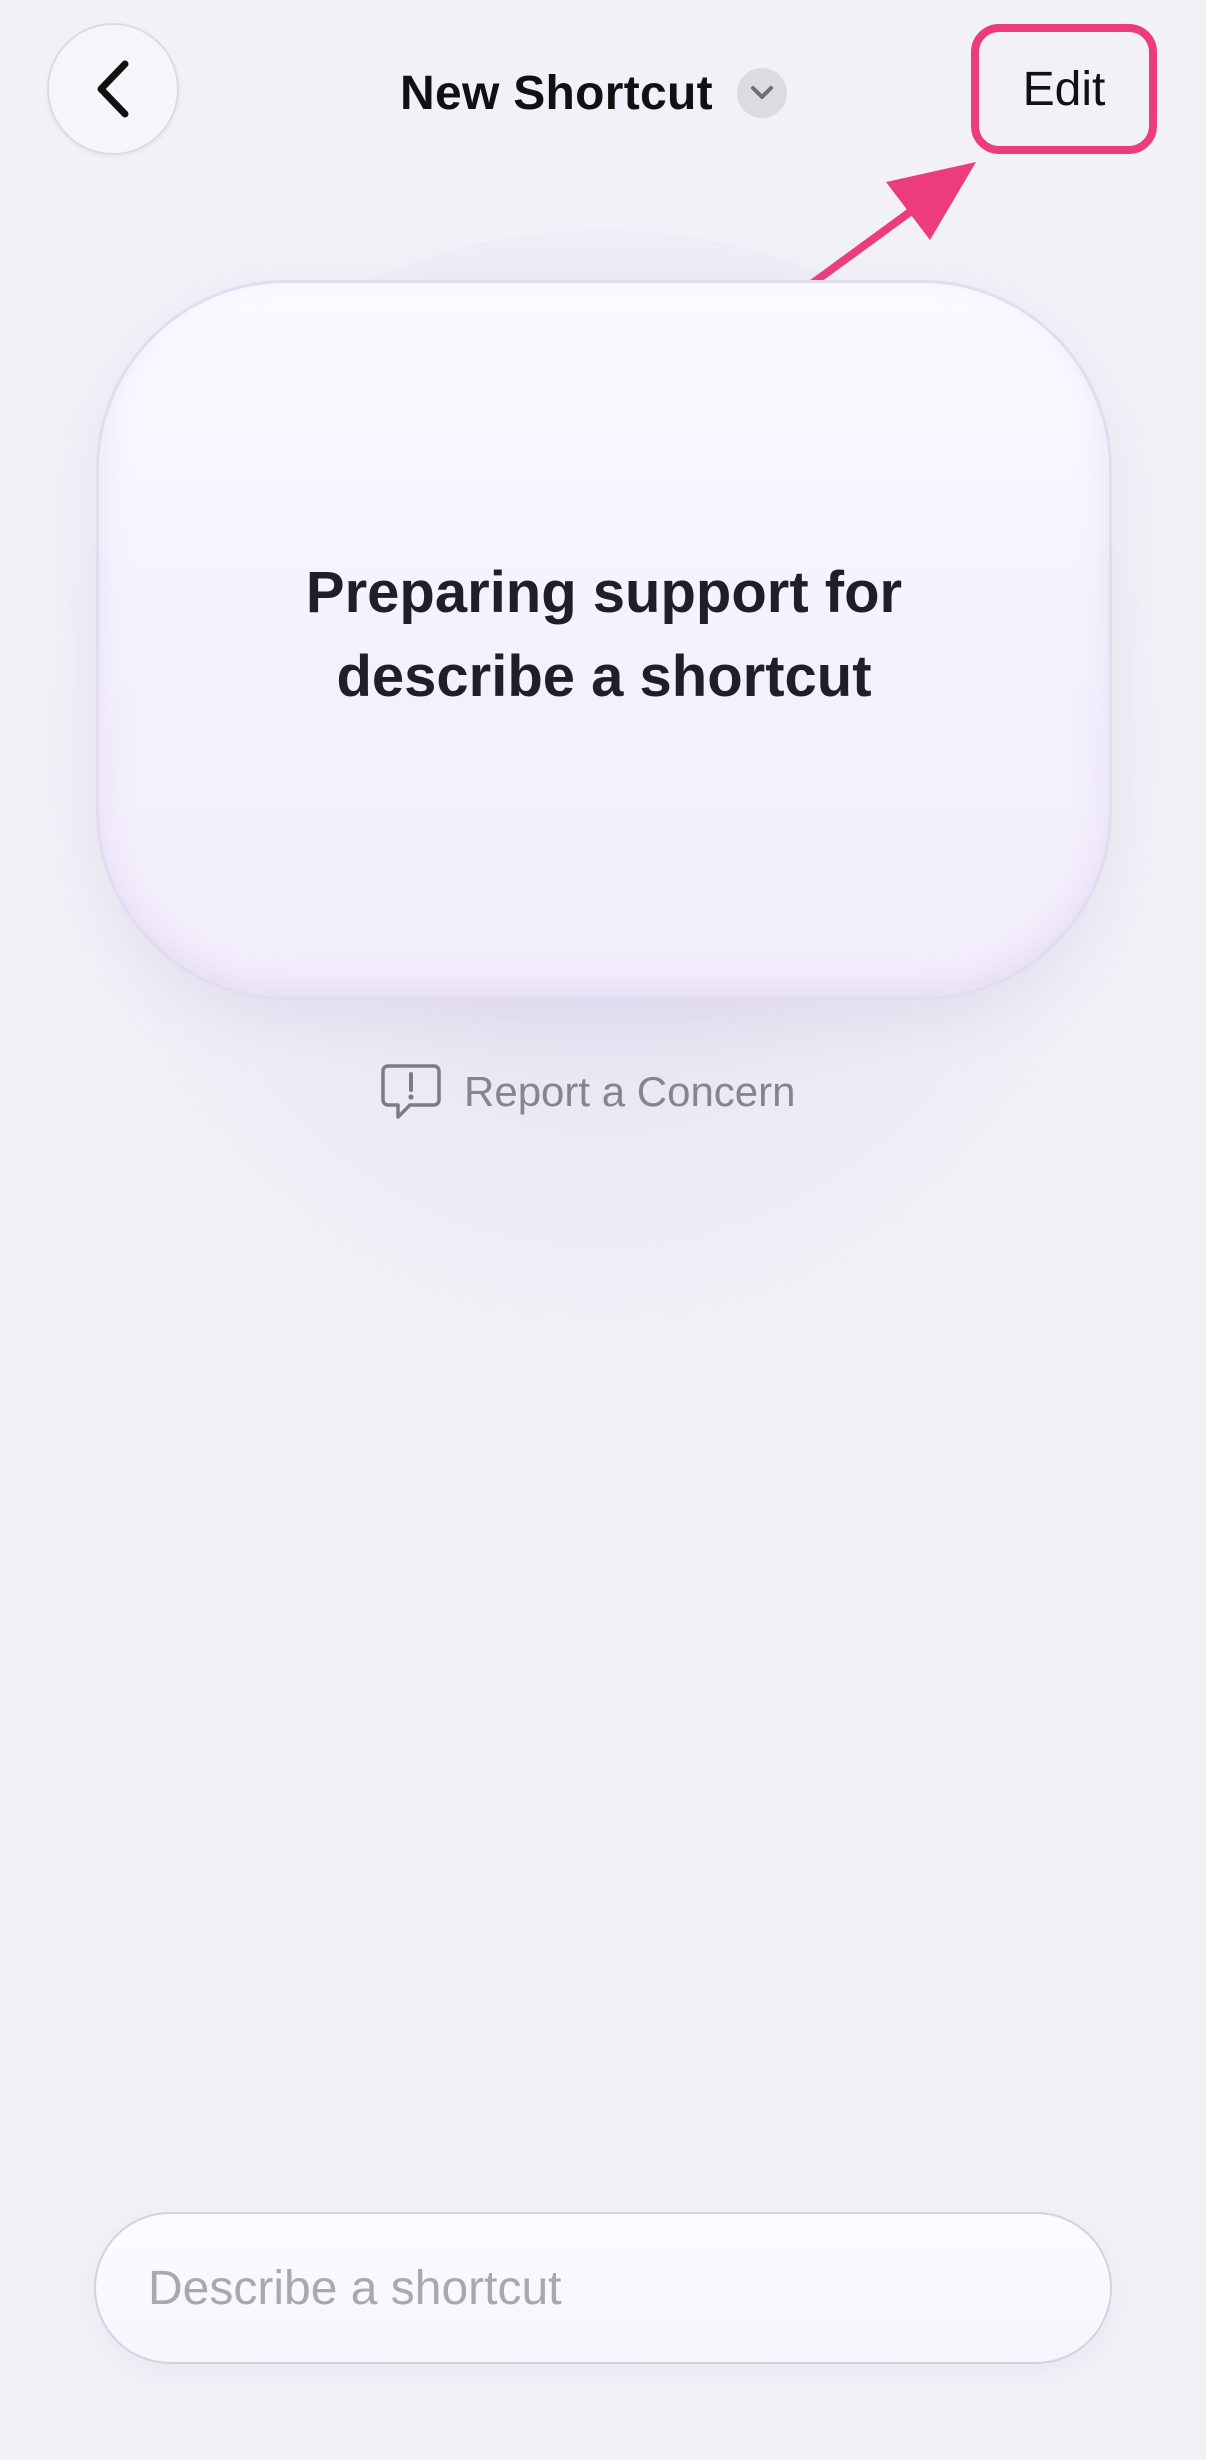  I want to click on chevron-down-icon, so click(761, 92).